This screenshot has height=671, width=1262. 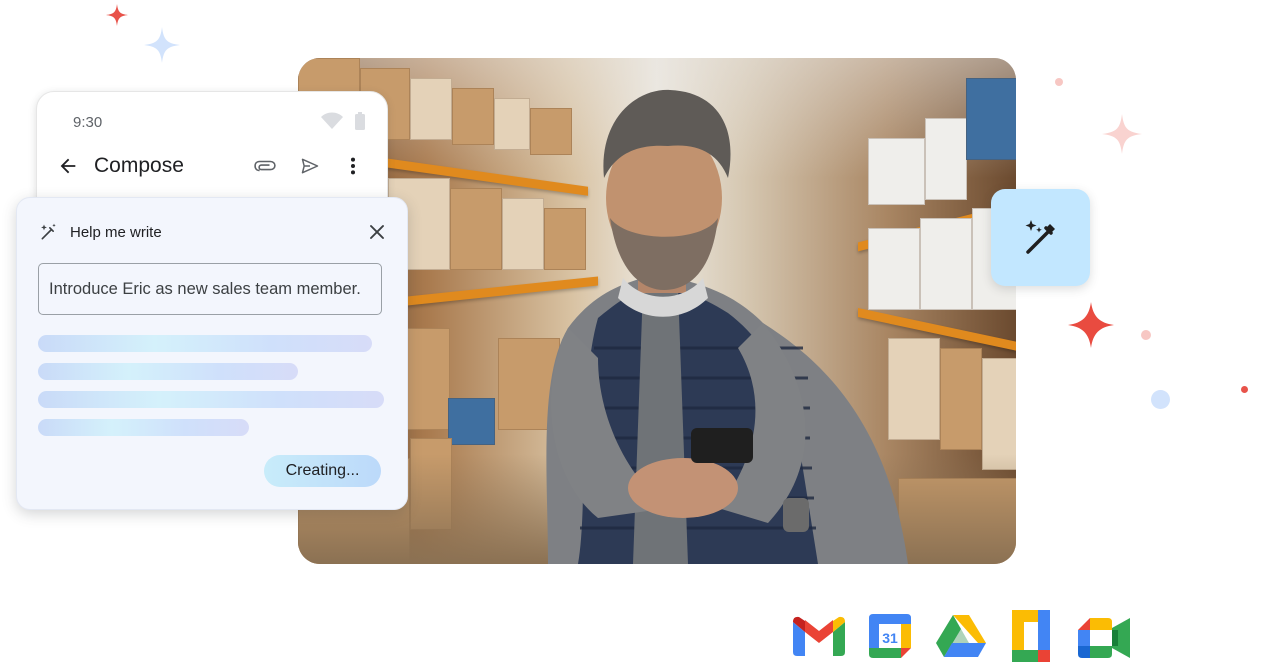 What do you see at coordinates (819, 636) in the screenshot?
I see `gmail-icon` at bounding box center [819, 636].